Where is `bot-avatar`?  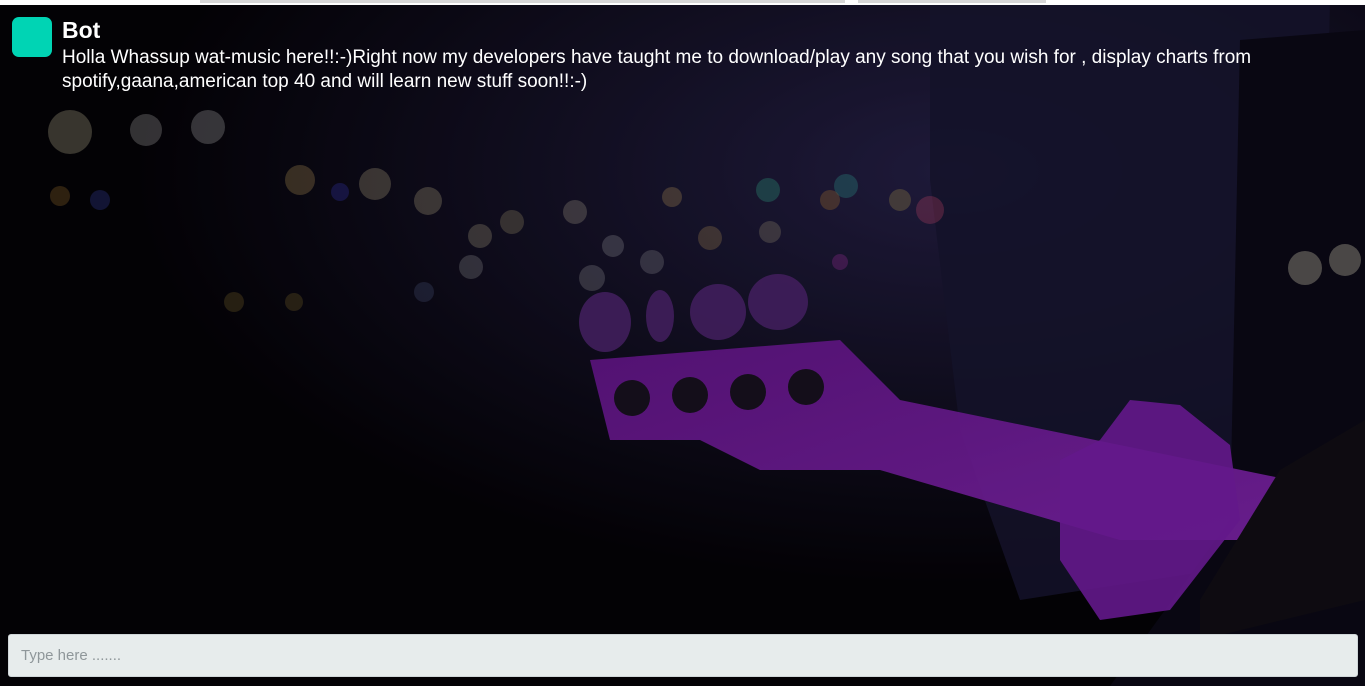
bot-avatar is located at coordinates (32, 37).